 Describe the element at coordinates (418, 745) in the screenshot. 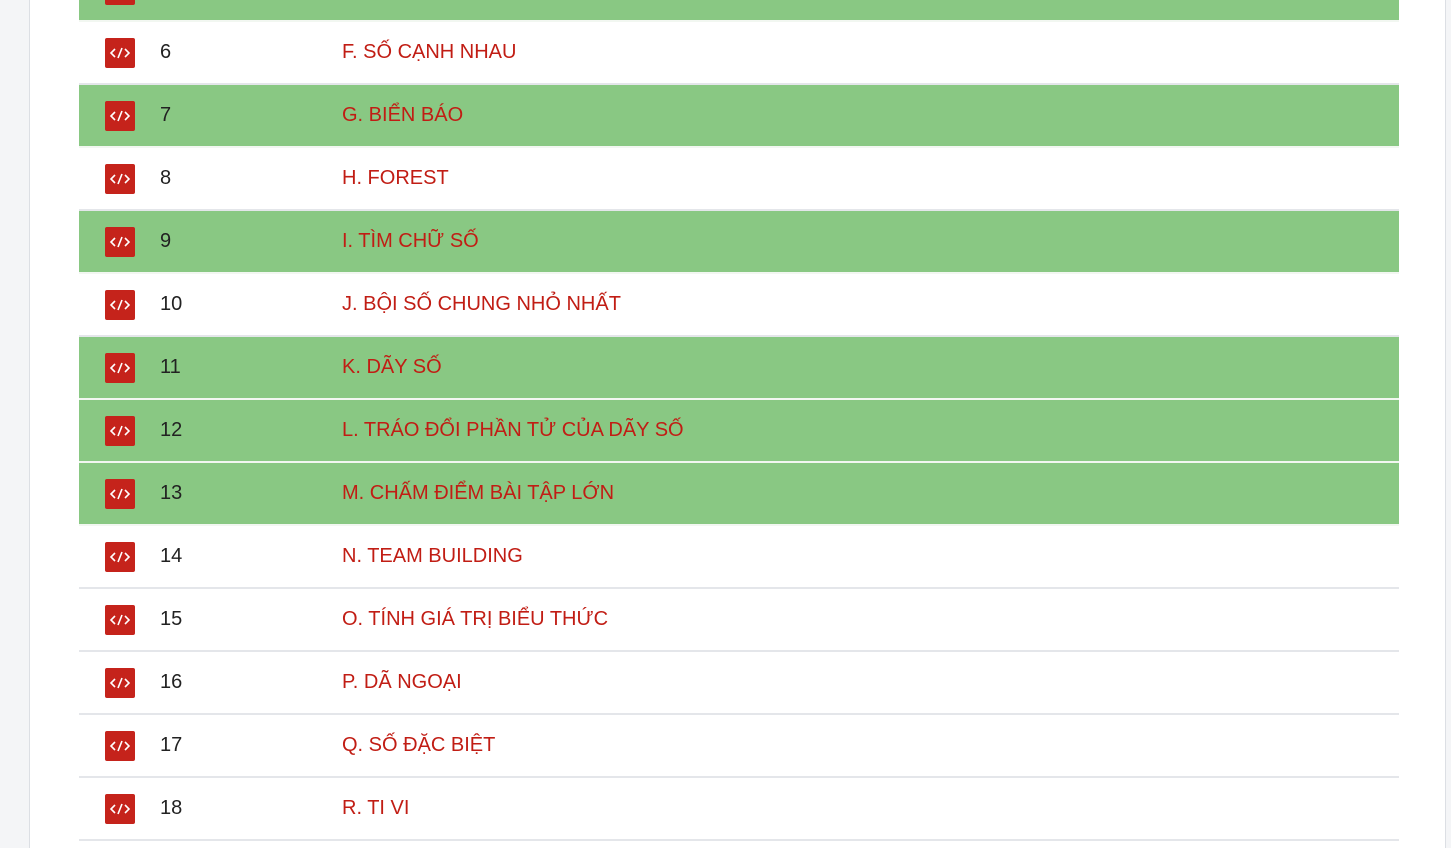

I see `problem-title-link: Q. SỐ ĐẶC BIỆT` at that location.